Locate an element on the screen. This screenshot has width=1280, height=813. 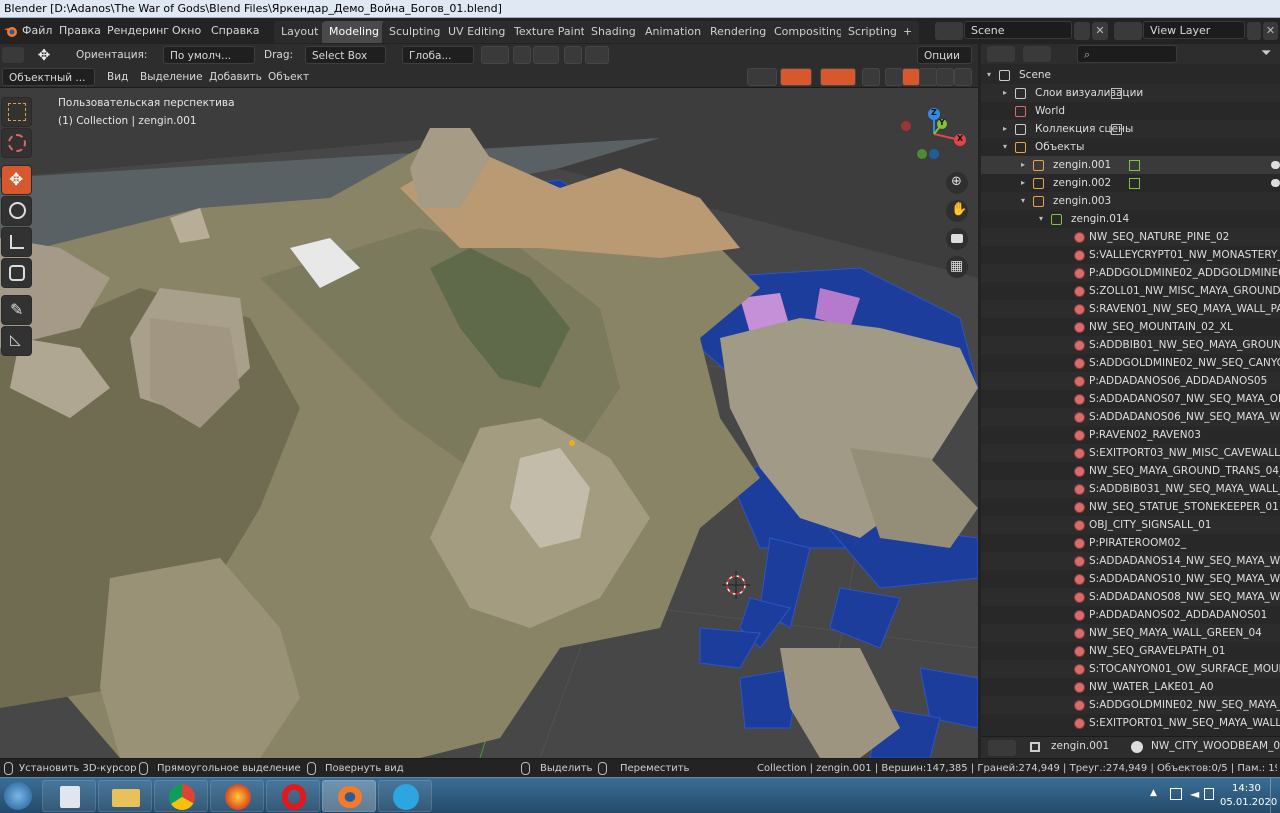
material-slot-row: S:ADDBIB031_NW_SEQ_MAYA_WALL_ is located at coordinates (1130, 489).